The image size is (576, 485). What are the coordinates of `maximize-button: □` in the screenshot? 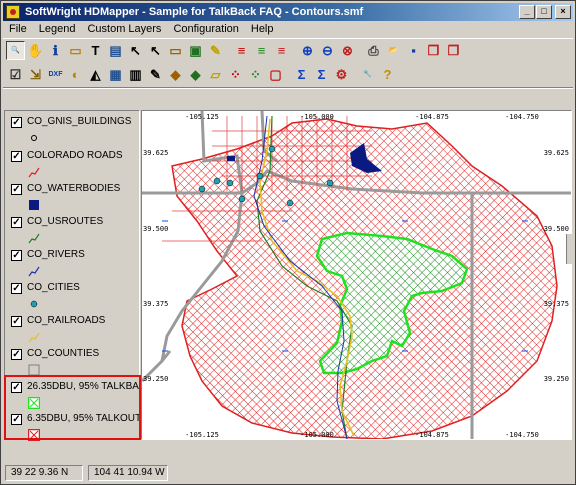 It's located at (544, 12).